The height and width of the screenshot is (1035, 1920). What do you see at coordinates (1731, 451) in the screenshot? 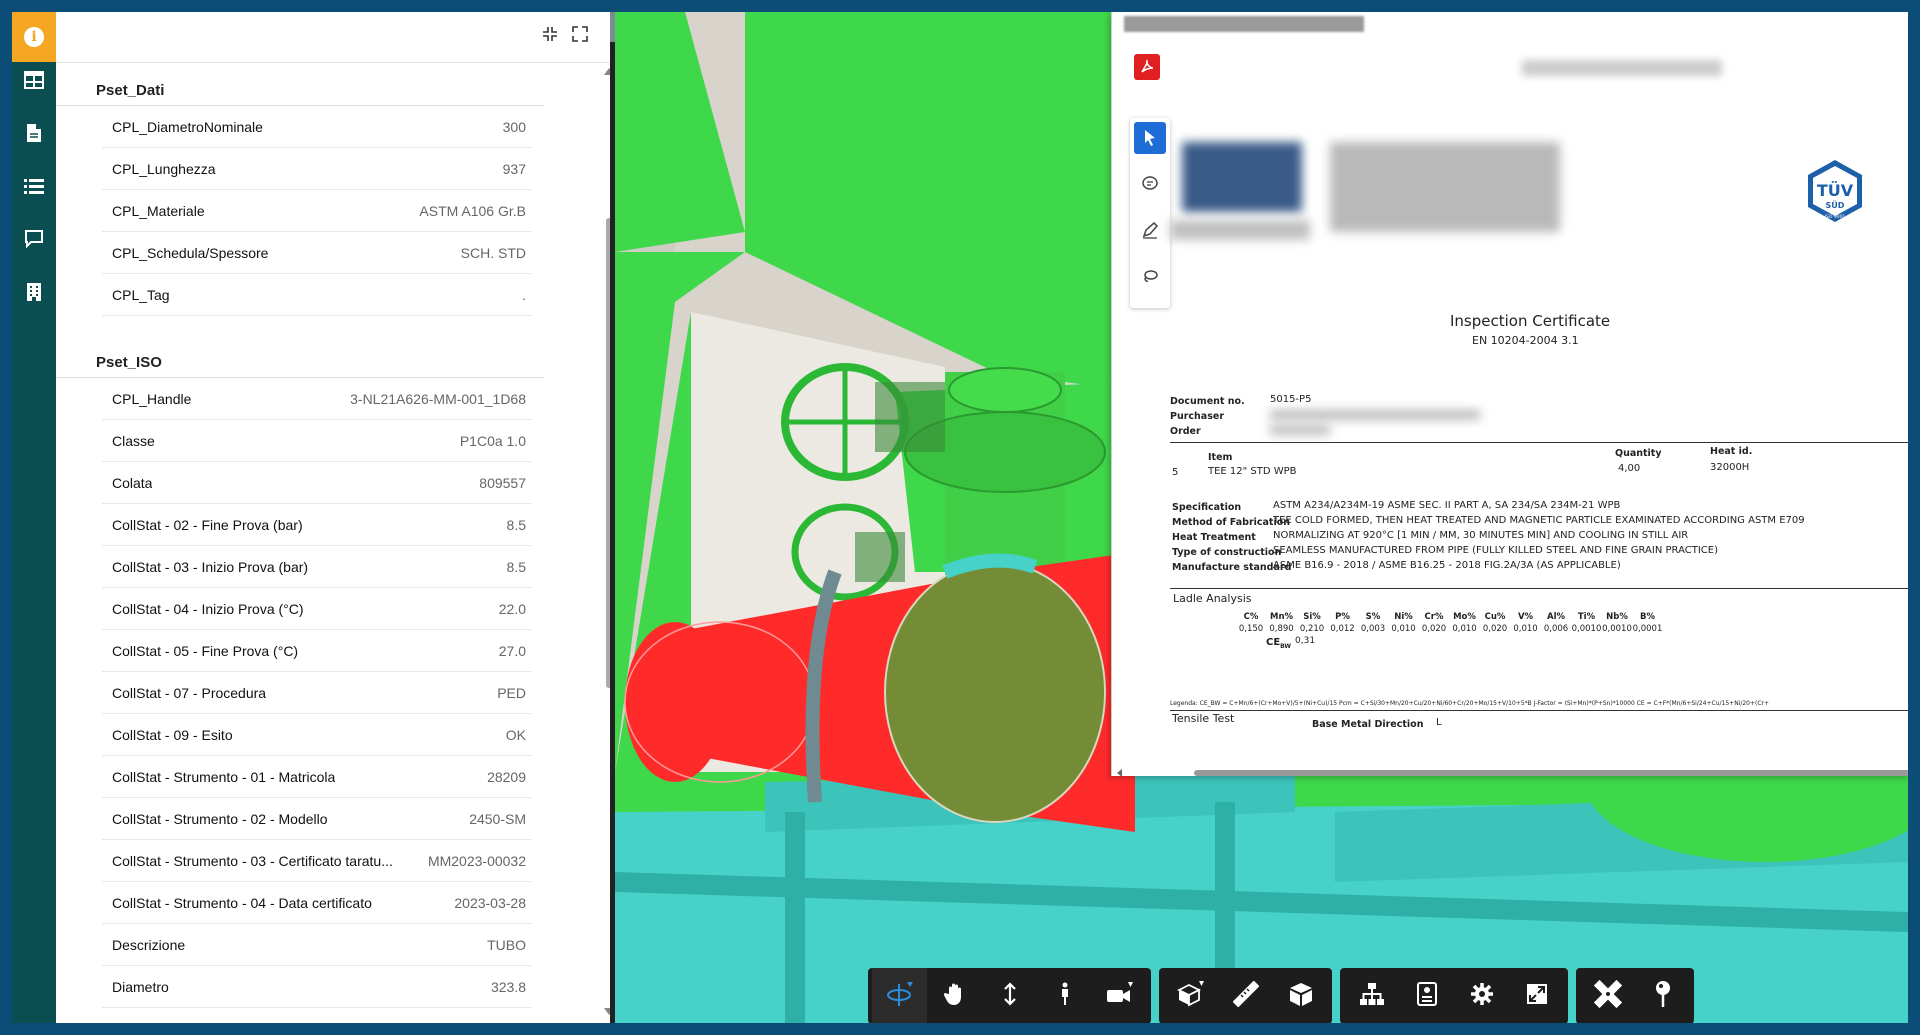
I see `heat-id-label: Heat id.` at bounding box center [1731, 451].